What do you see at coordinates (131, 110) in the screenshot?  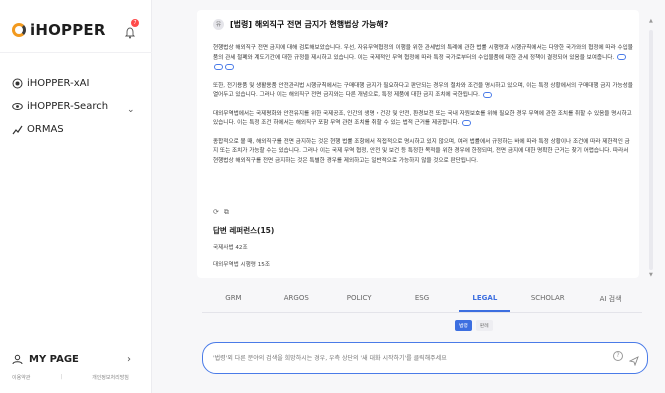 I see `chevron-down-icon: ⌄` at bounding box center [131, 110].